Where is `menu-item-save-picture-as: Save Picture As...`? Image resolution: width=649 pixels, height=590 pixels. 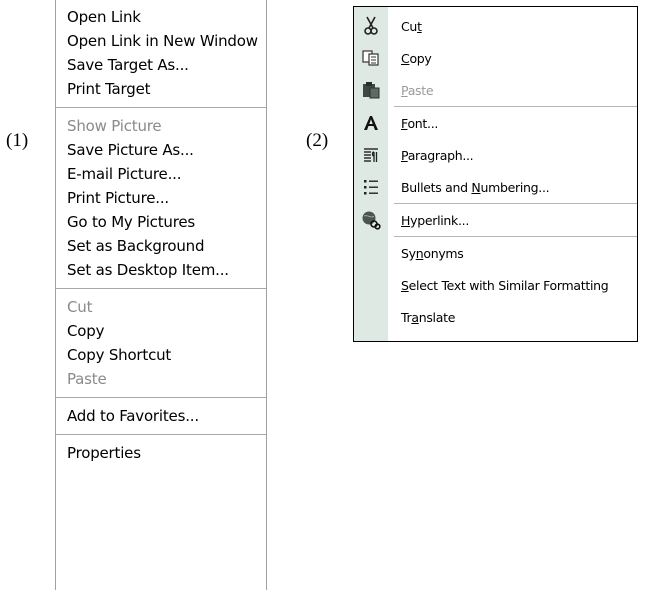
menu-item-save-picture-as: Save Picture As... is located at coordinates (161, 150).